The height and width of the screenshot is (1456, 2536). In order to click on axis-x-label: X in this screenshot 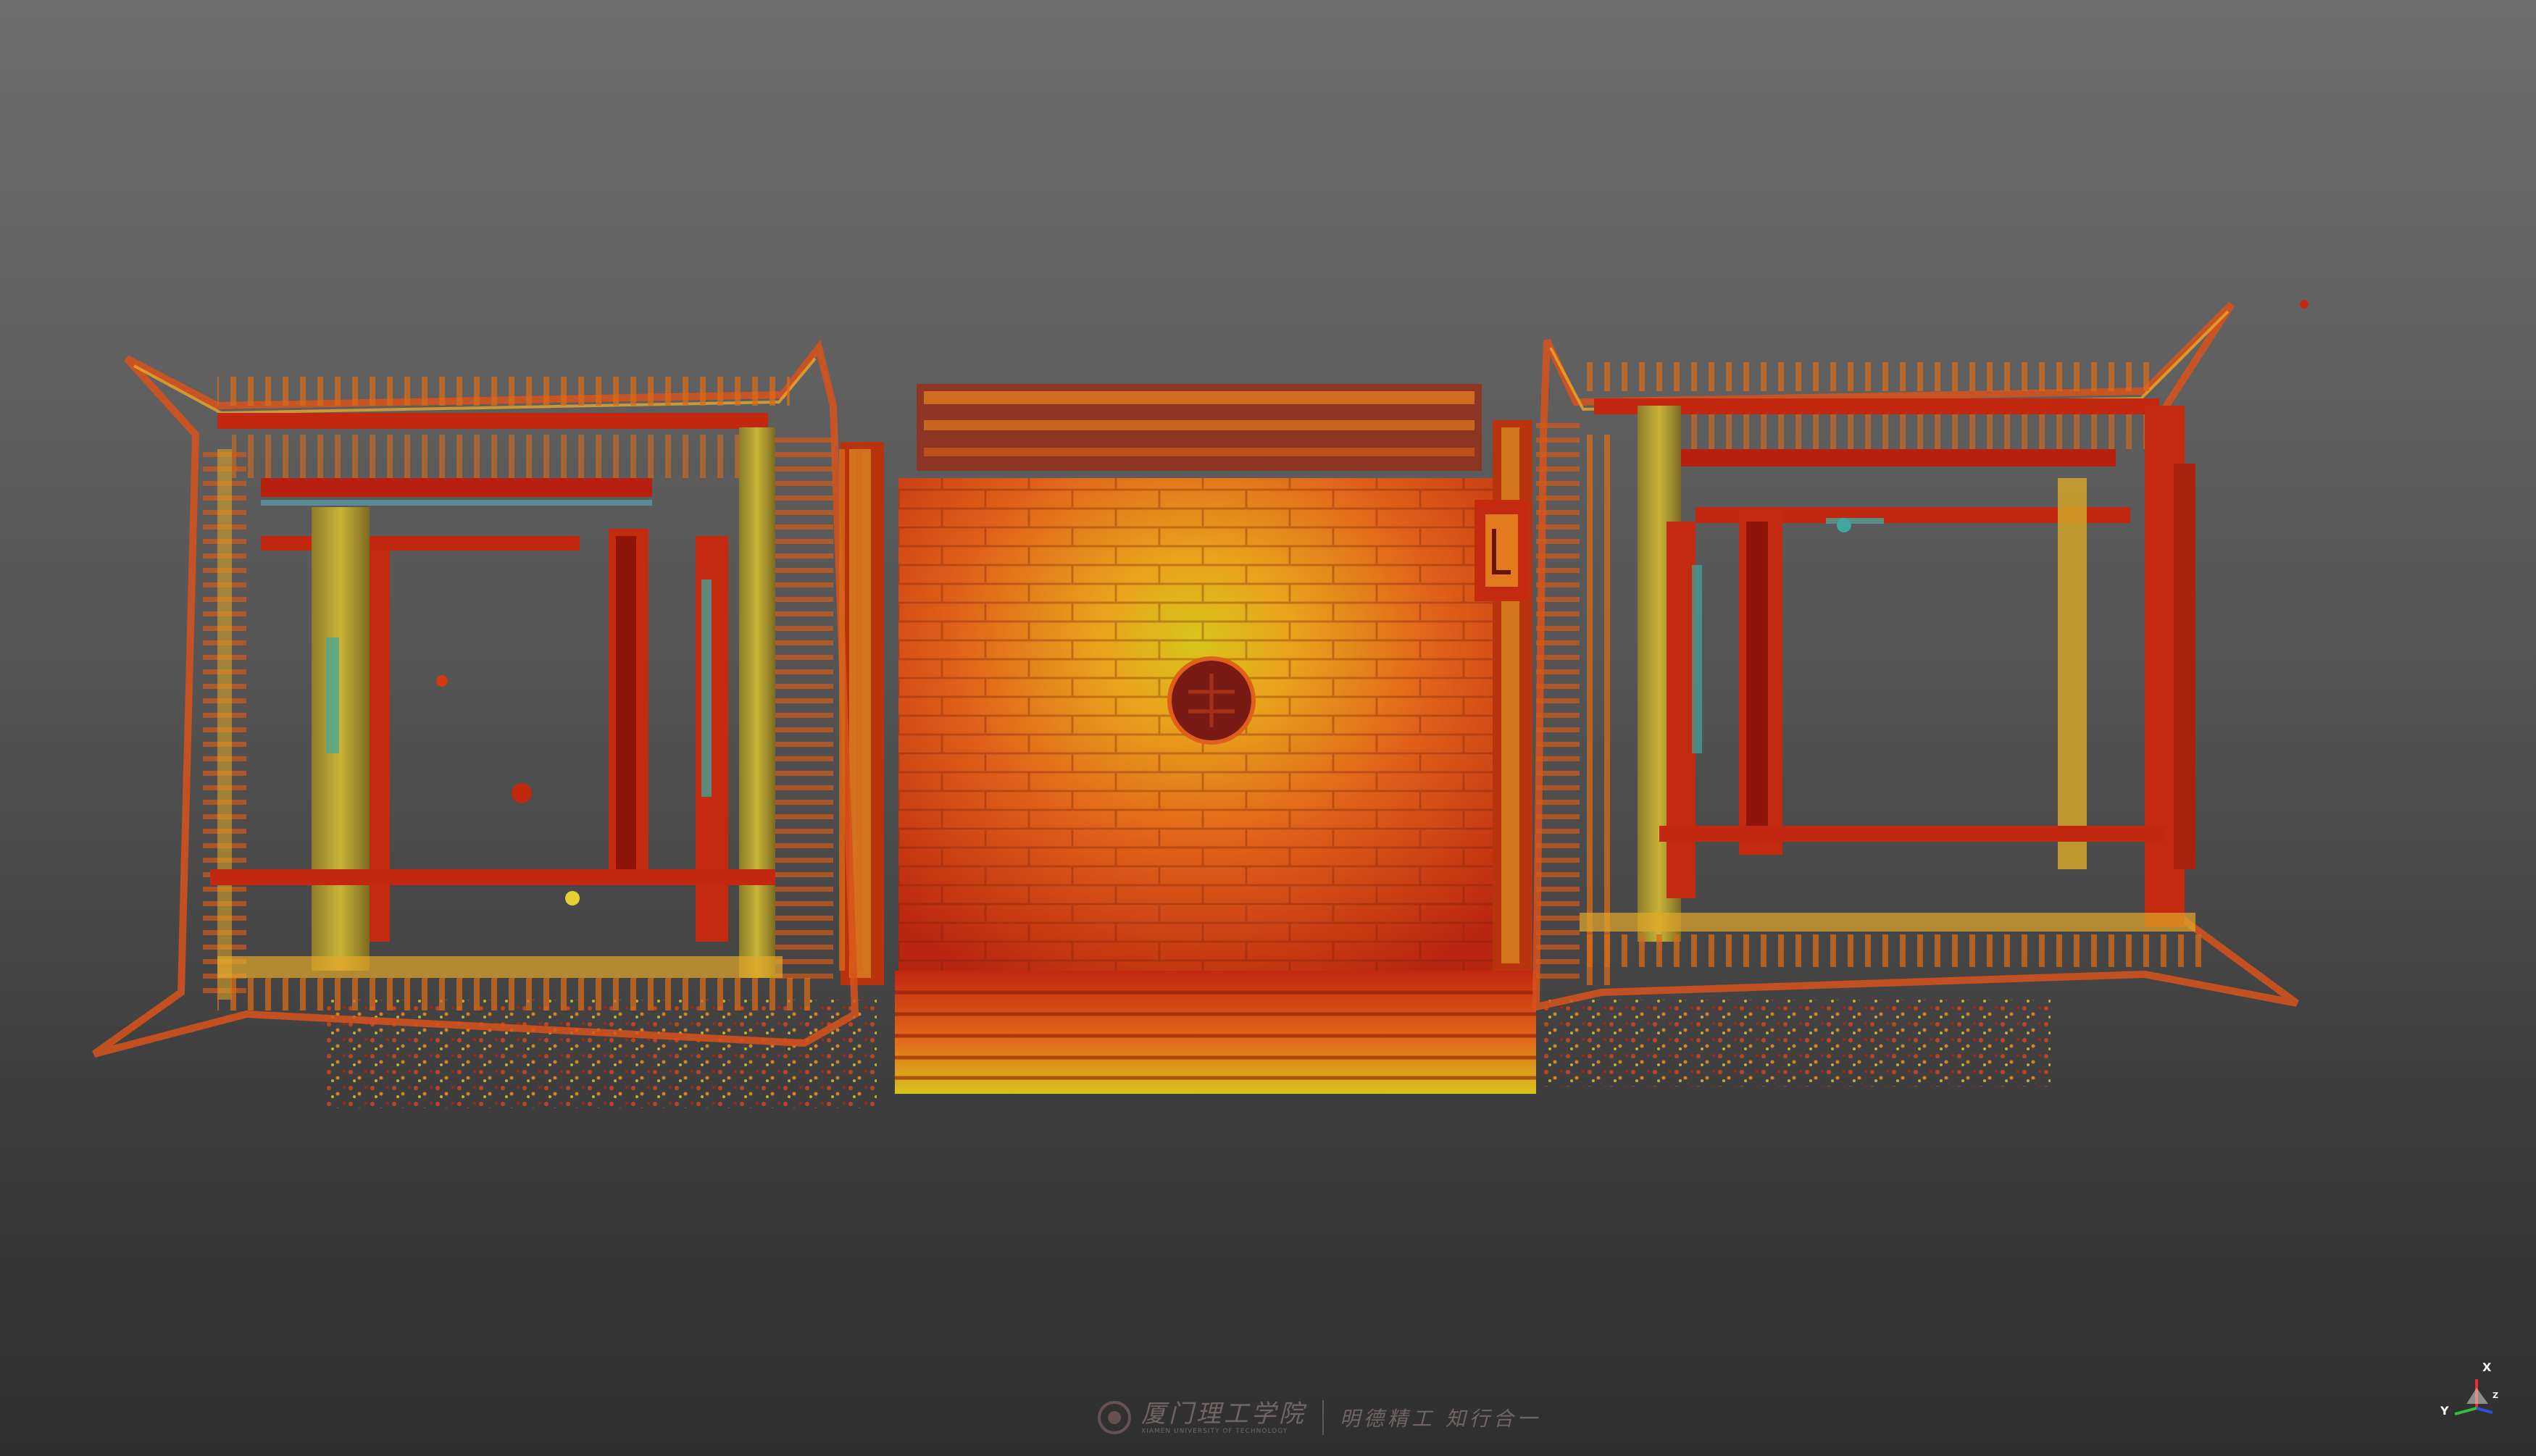, I will do `click(2487, 1367)`.